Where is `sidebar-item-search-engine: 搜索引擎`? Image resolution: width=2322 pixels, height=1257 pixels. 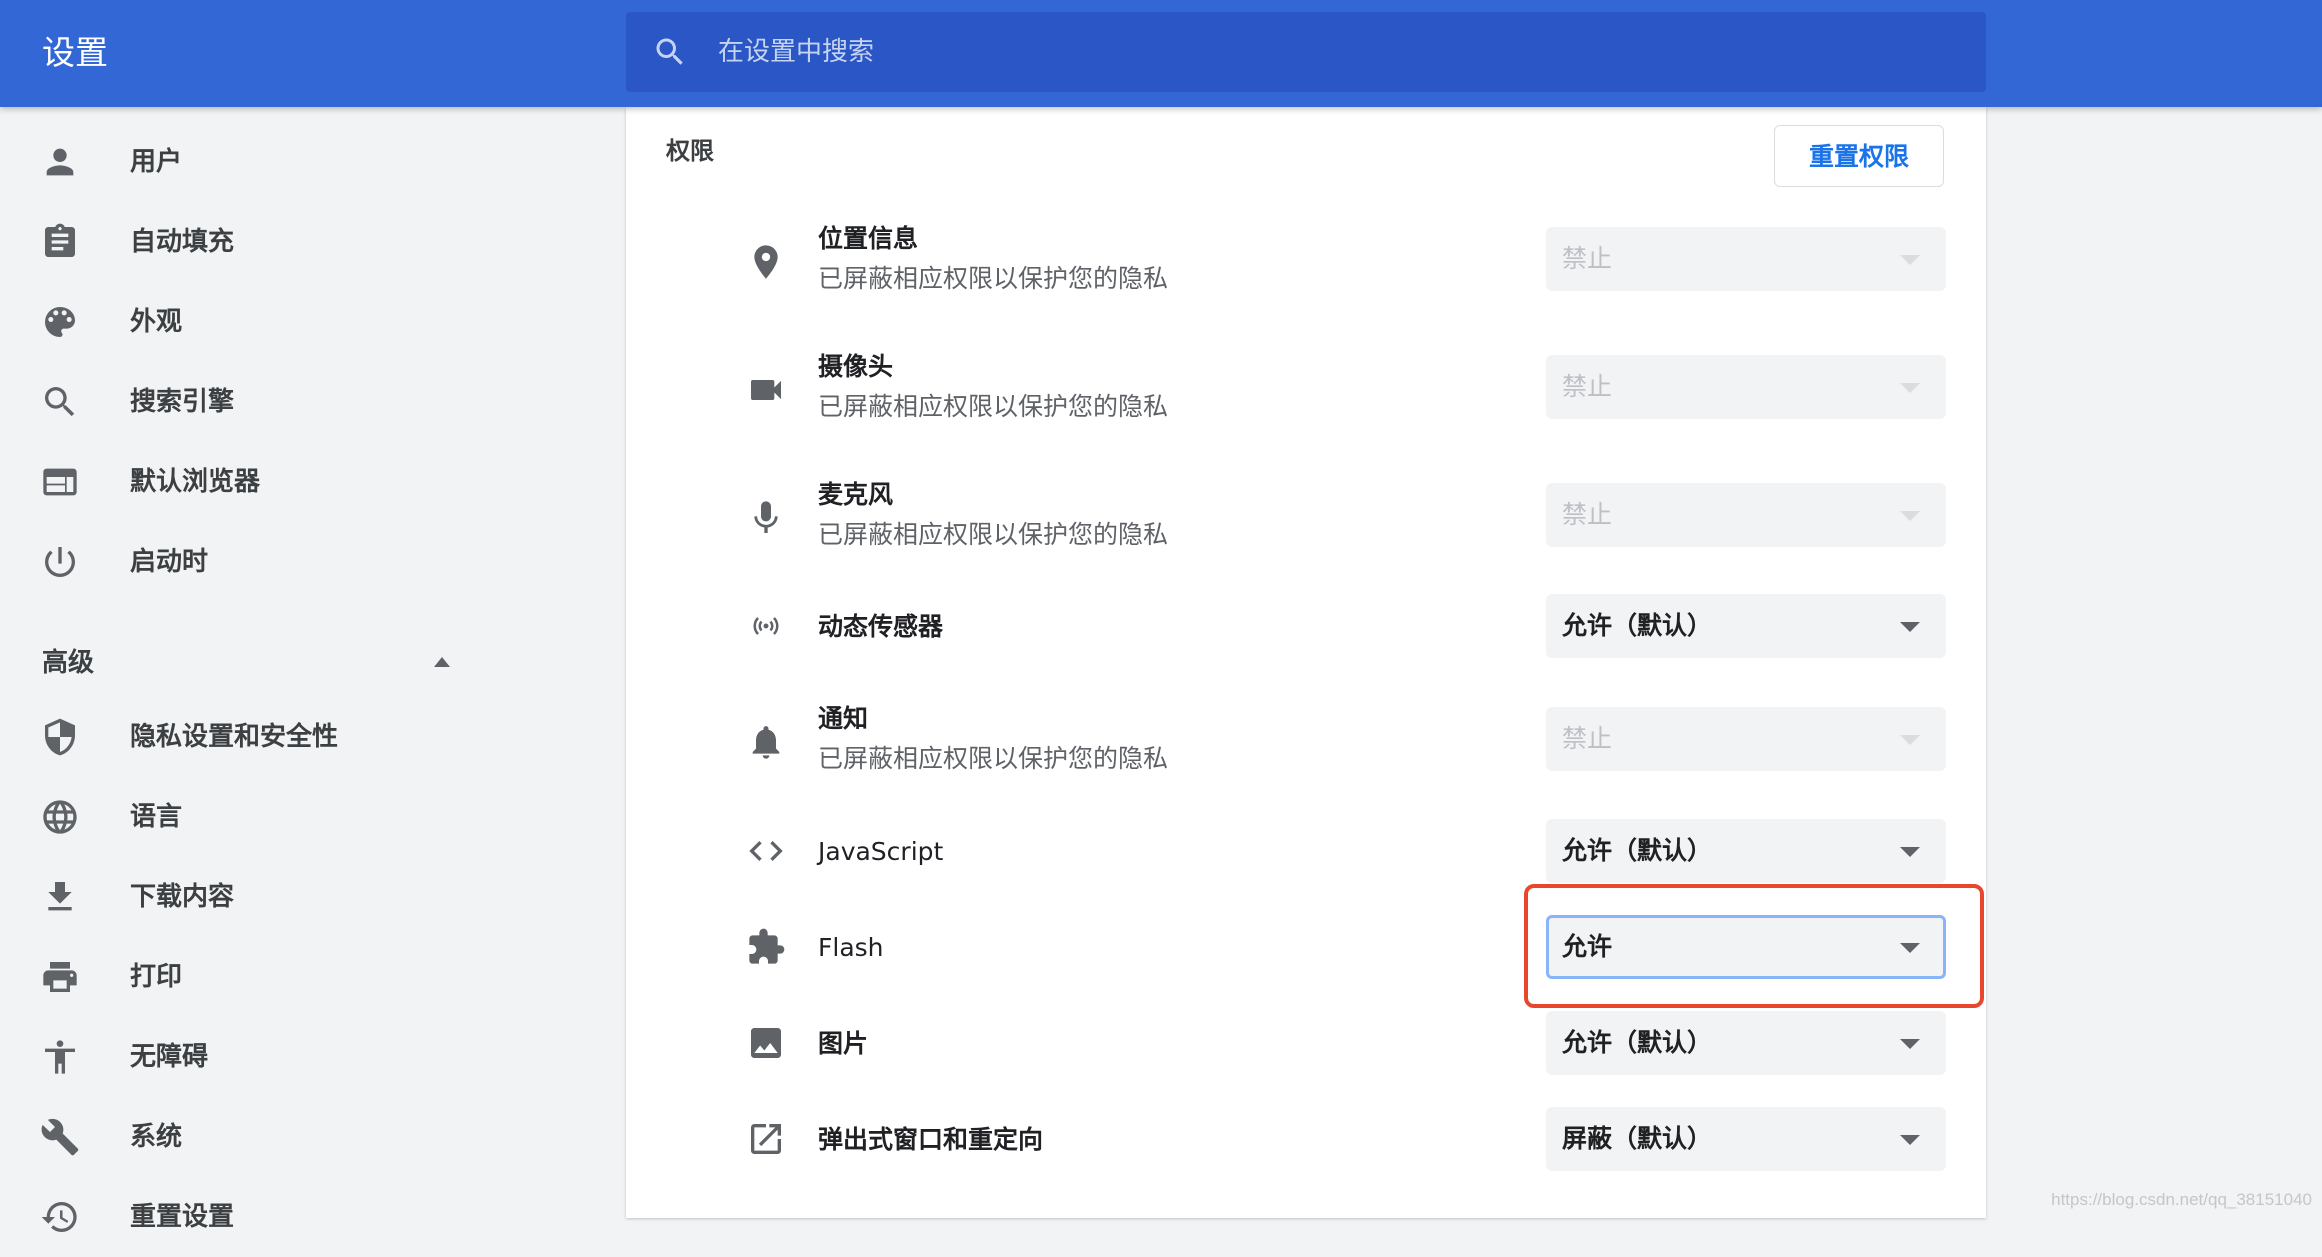
sidebar-item-search-engine: 搜索引擎 is located at coordinates (300, 402).